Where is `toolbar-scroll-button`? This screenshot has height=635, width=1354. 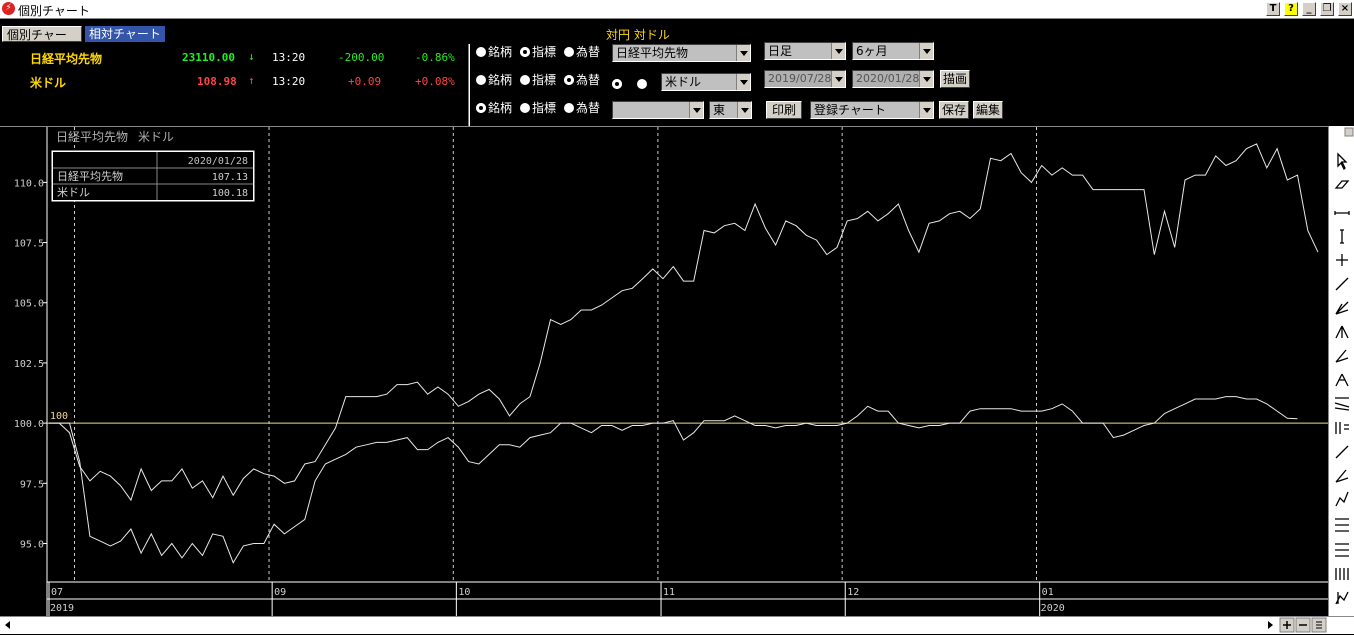 toolbar-scroll-button is located at coordinates (1349, 132).